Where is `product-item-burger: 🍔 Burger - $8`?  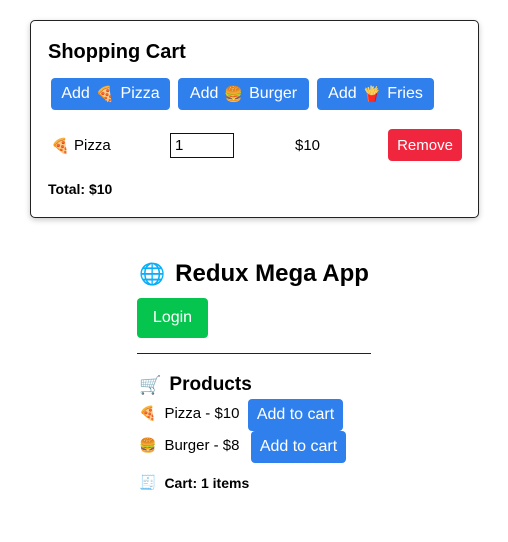 product-item-burger: 🍔 Burger - $8 is located at coordinates (189, 445).